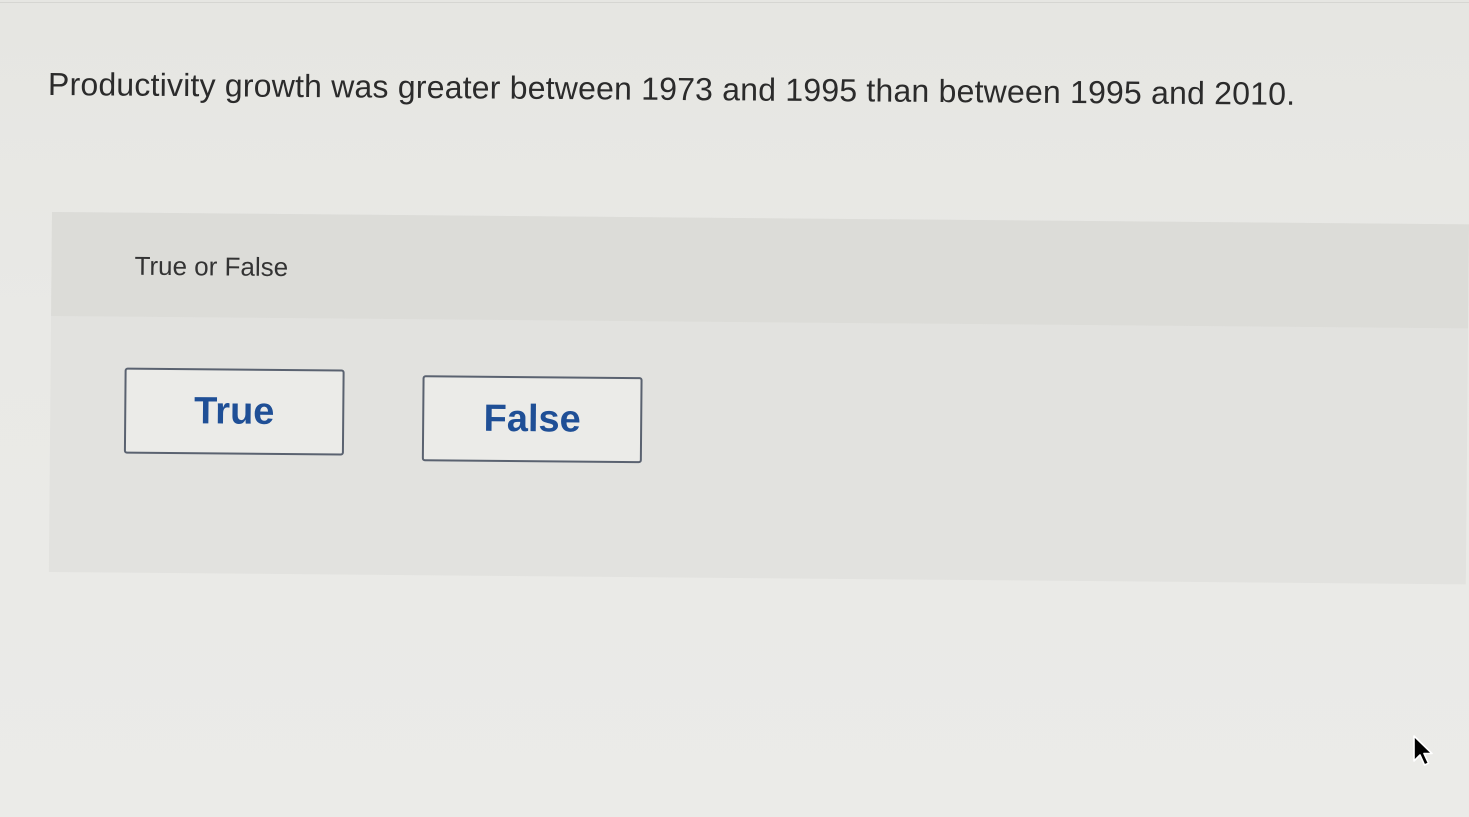 The image size is (1469, 817). Describe the element at coordinates (211, 266) in the screenshot. I see `instruction-label: True or False` at that location.